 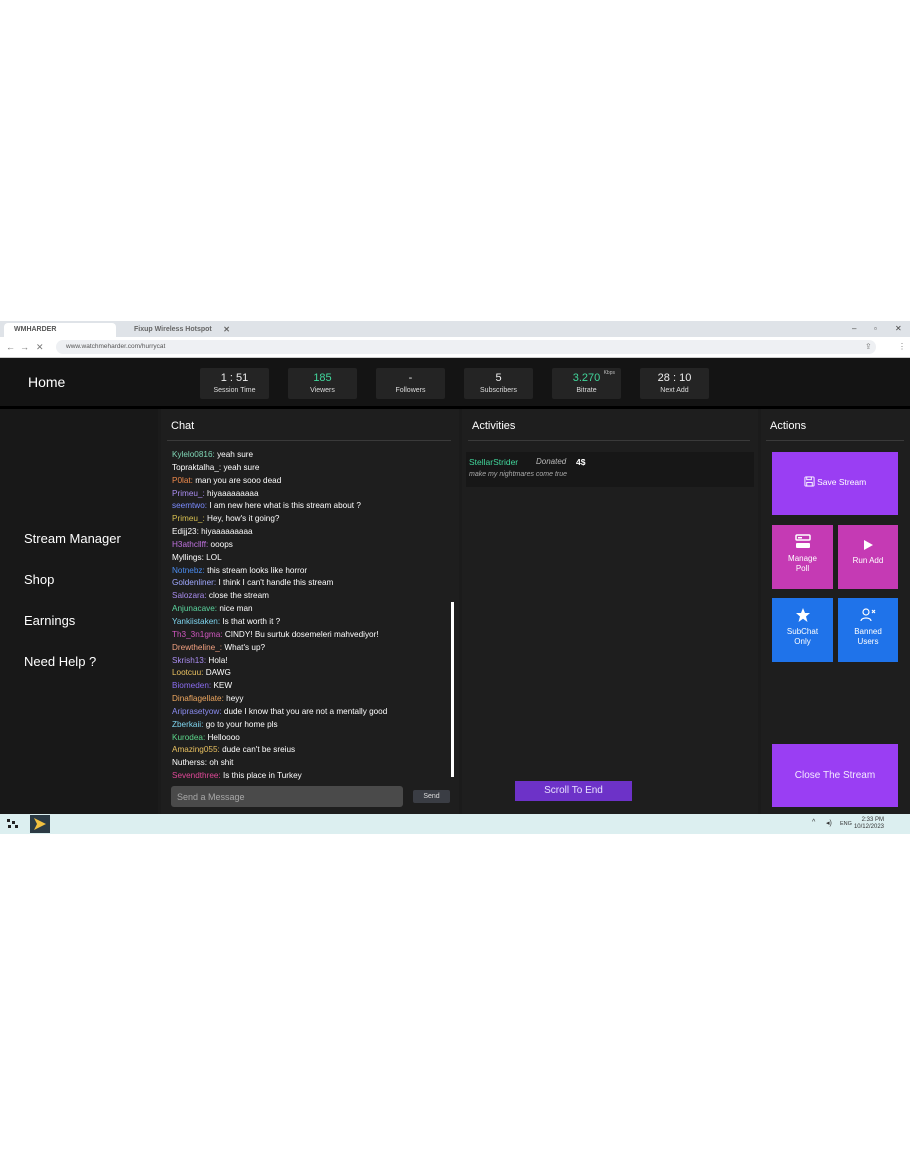 What do you see at coordinates (868, 641) in the screenshot?
I see `banned-label-line2: Users` at bounding box center [868, 641].